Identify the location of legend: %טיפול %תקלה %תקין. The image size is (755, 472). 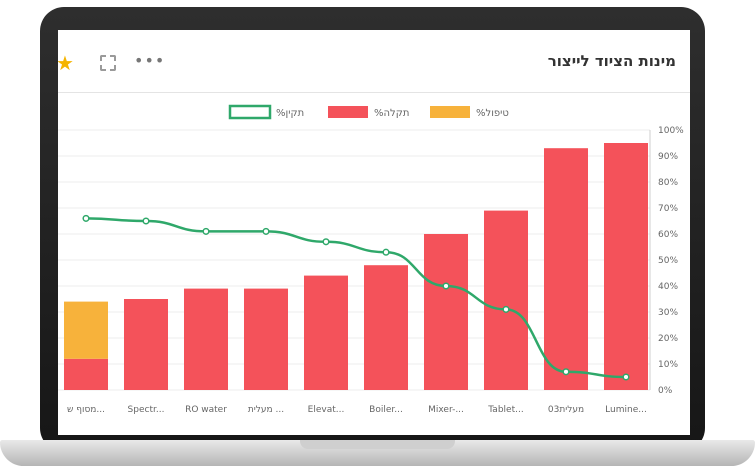
(368, 112).